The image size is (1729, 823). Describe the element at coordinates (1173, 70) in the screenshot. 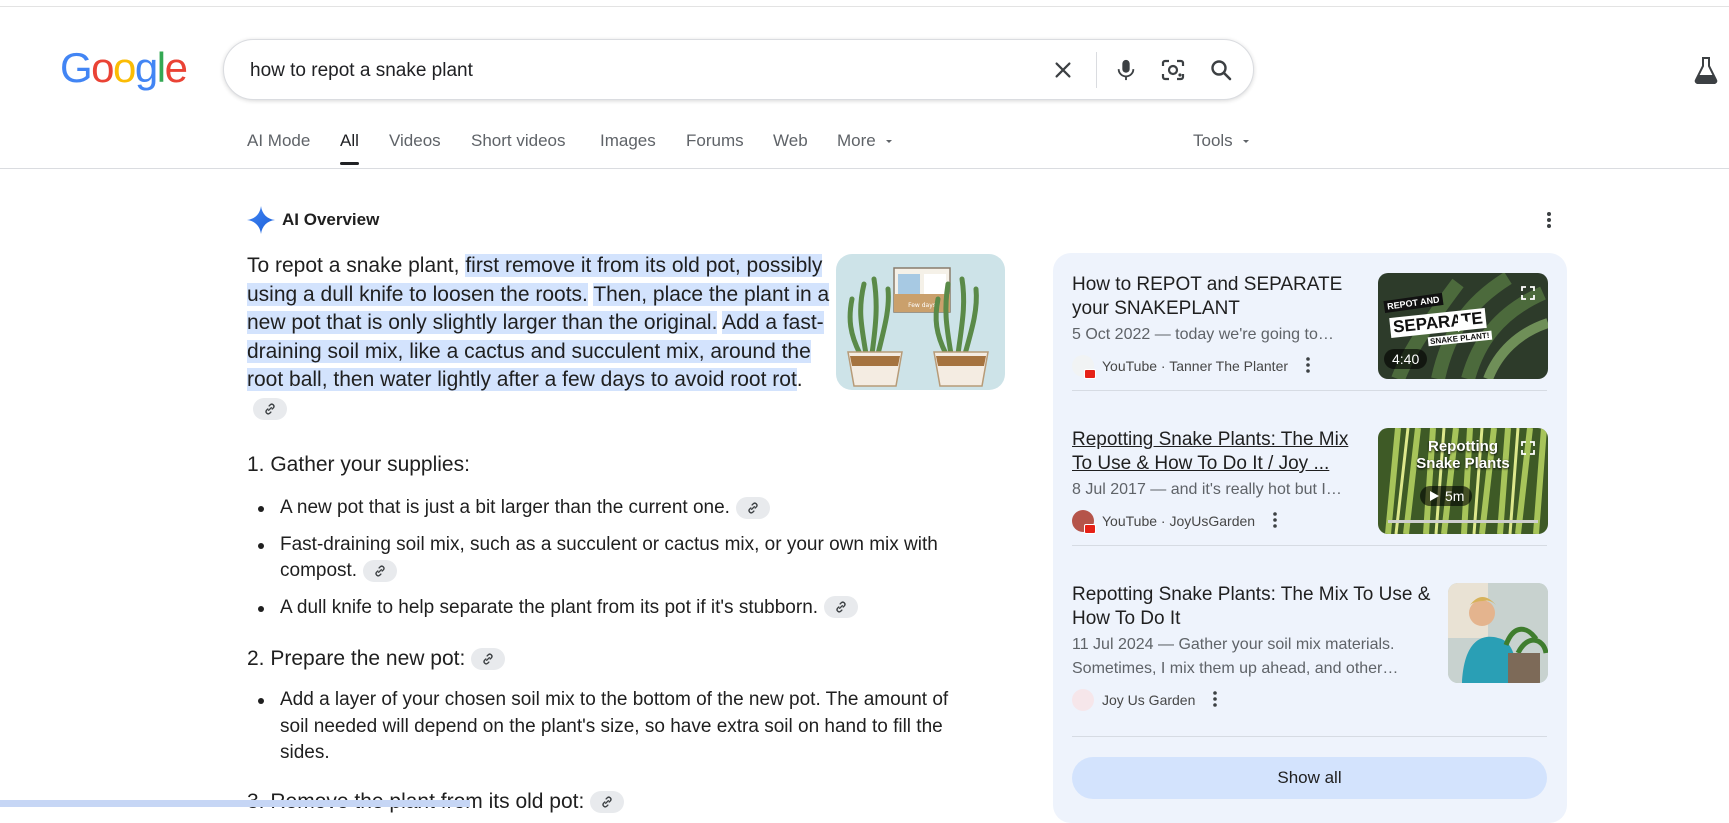

I see `camera-lens-icon` at that location.